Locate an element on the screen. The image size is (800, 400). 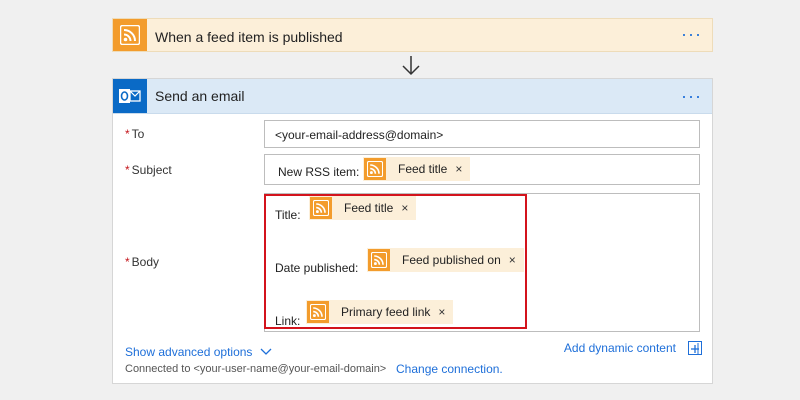
subject-prefix: New RSS item: is located at coordinates (319, 172).